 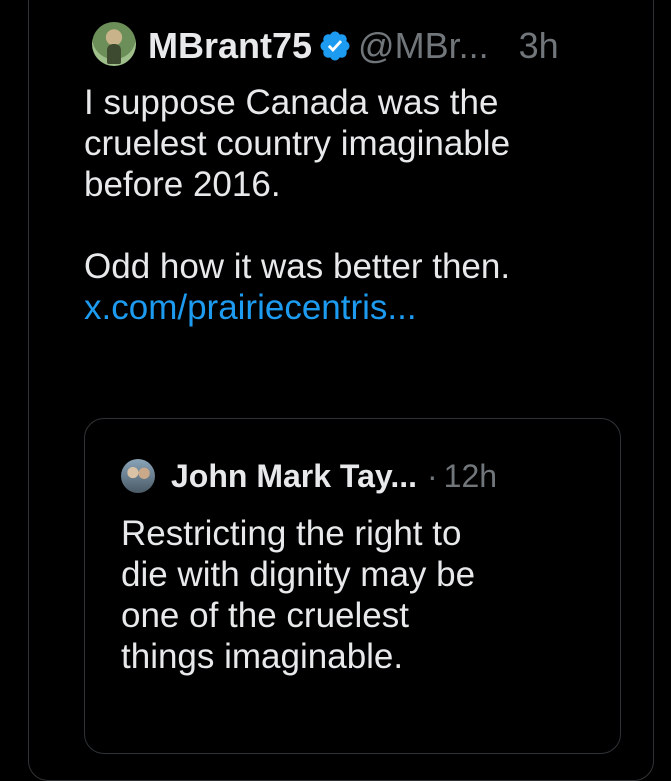 I want to click on quoted-text-line: Restricting the right to, so click(x=291, y=533).